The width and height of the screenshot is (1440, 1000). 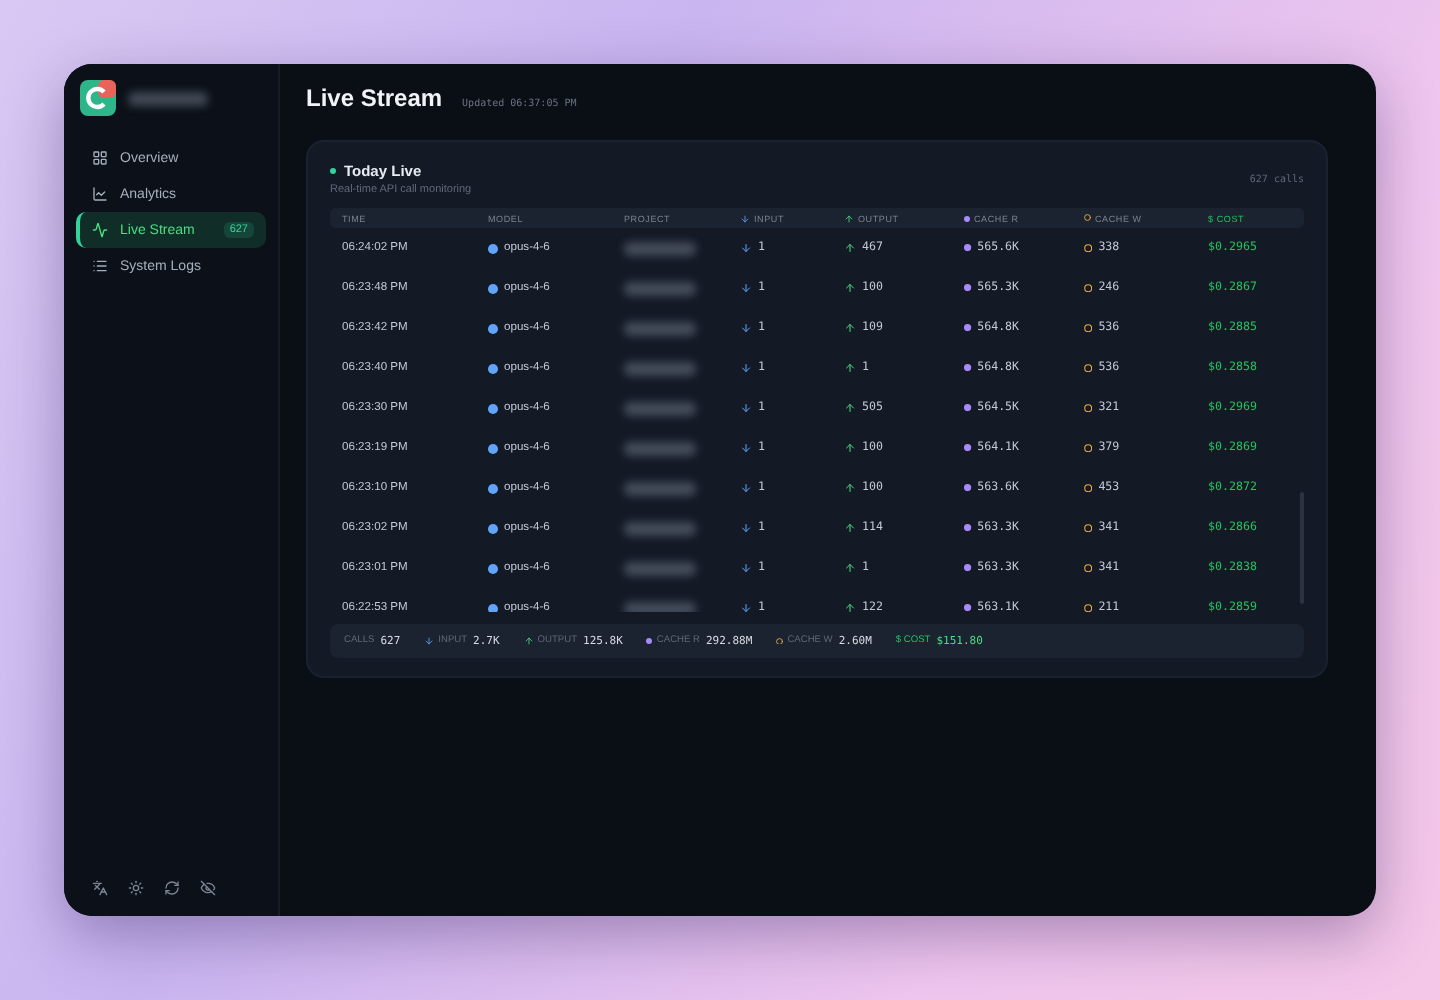 I want to click on page-title: Live Stream, so click(x=374, y=98).